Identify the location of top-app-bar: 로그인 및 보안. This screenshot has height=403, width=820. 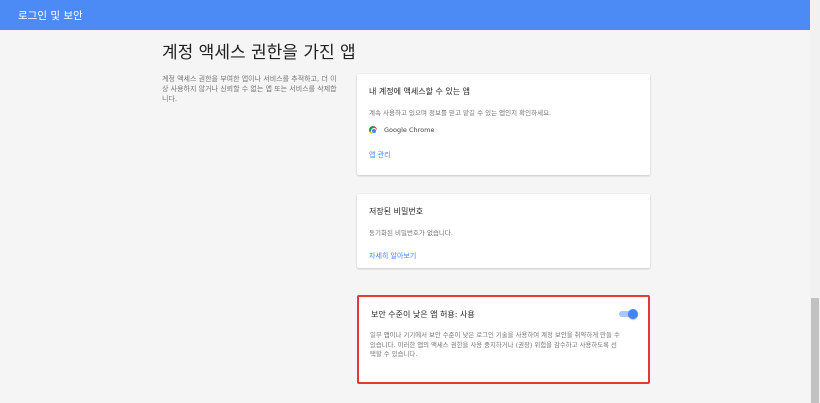
(405, 15).